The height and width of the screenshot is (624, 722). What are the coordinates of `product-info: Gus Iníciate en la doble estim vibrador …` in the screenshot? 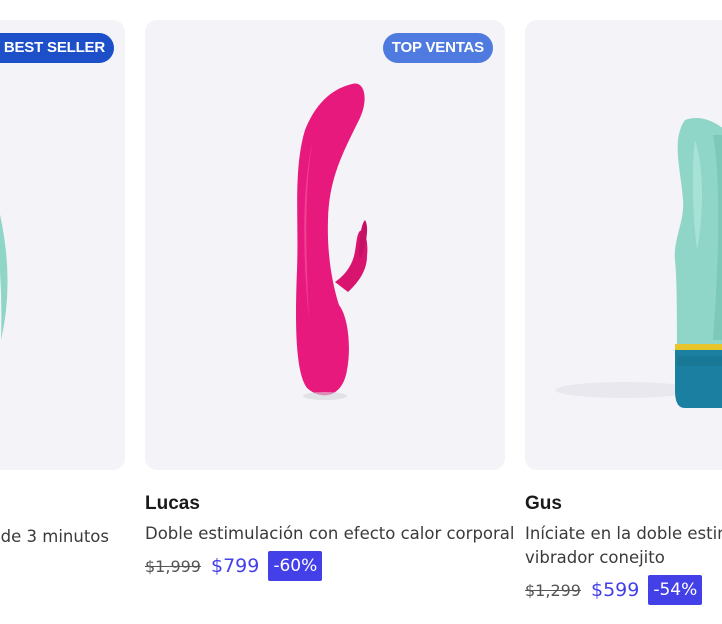 It's located at (623, 549).